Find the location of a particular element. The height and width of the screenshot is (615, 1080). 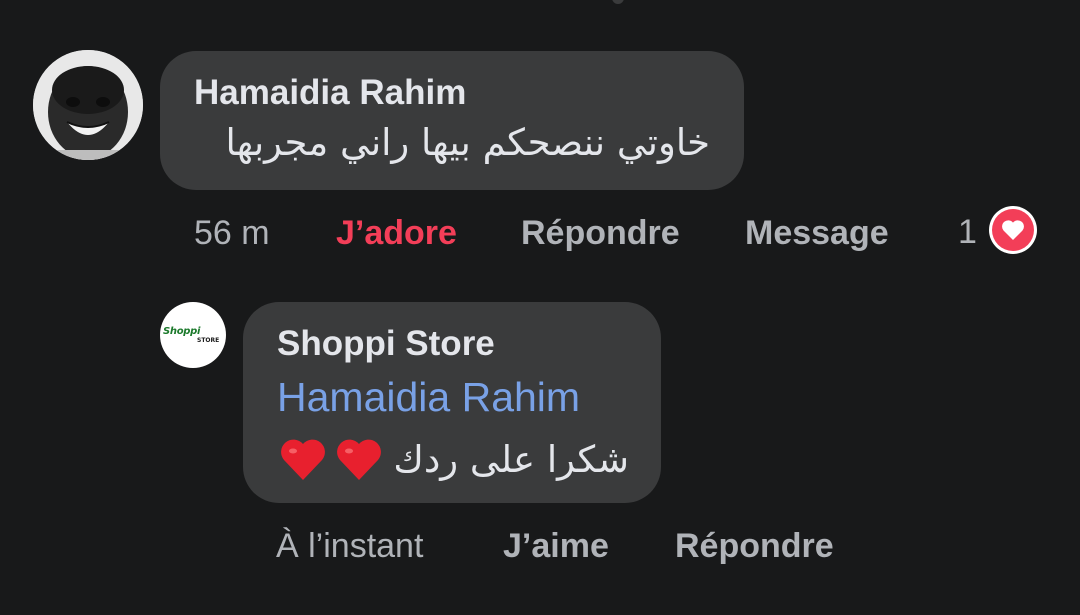

store-logo-sub: STORE is located at coordinates (208, 340).